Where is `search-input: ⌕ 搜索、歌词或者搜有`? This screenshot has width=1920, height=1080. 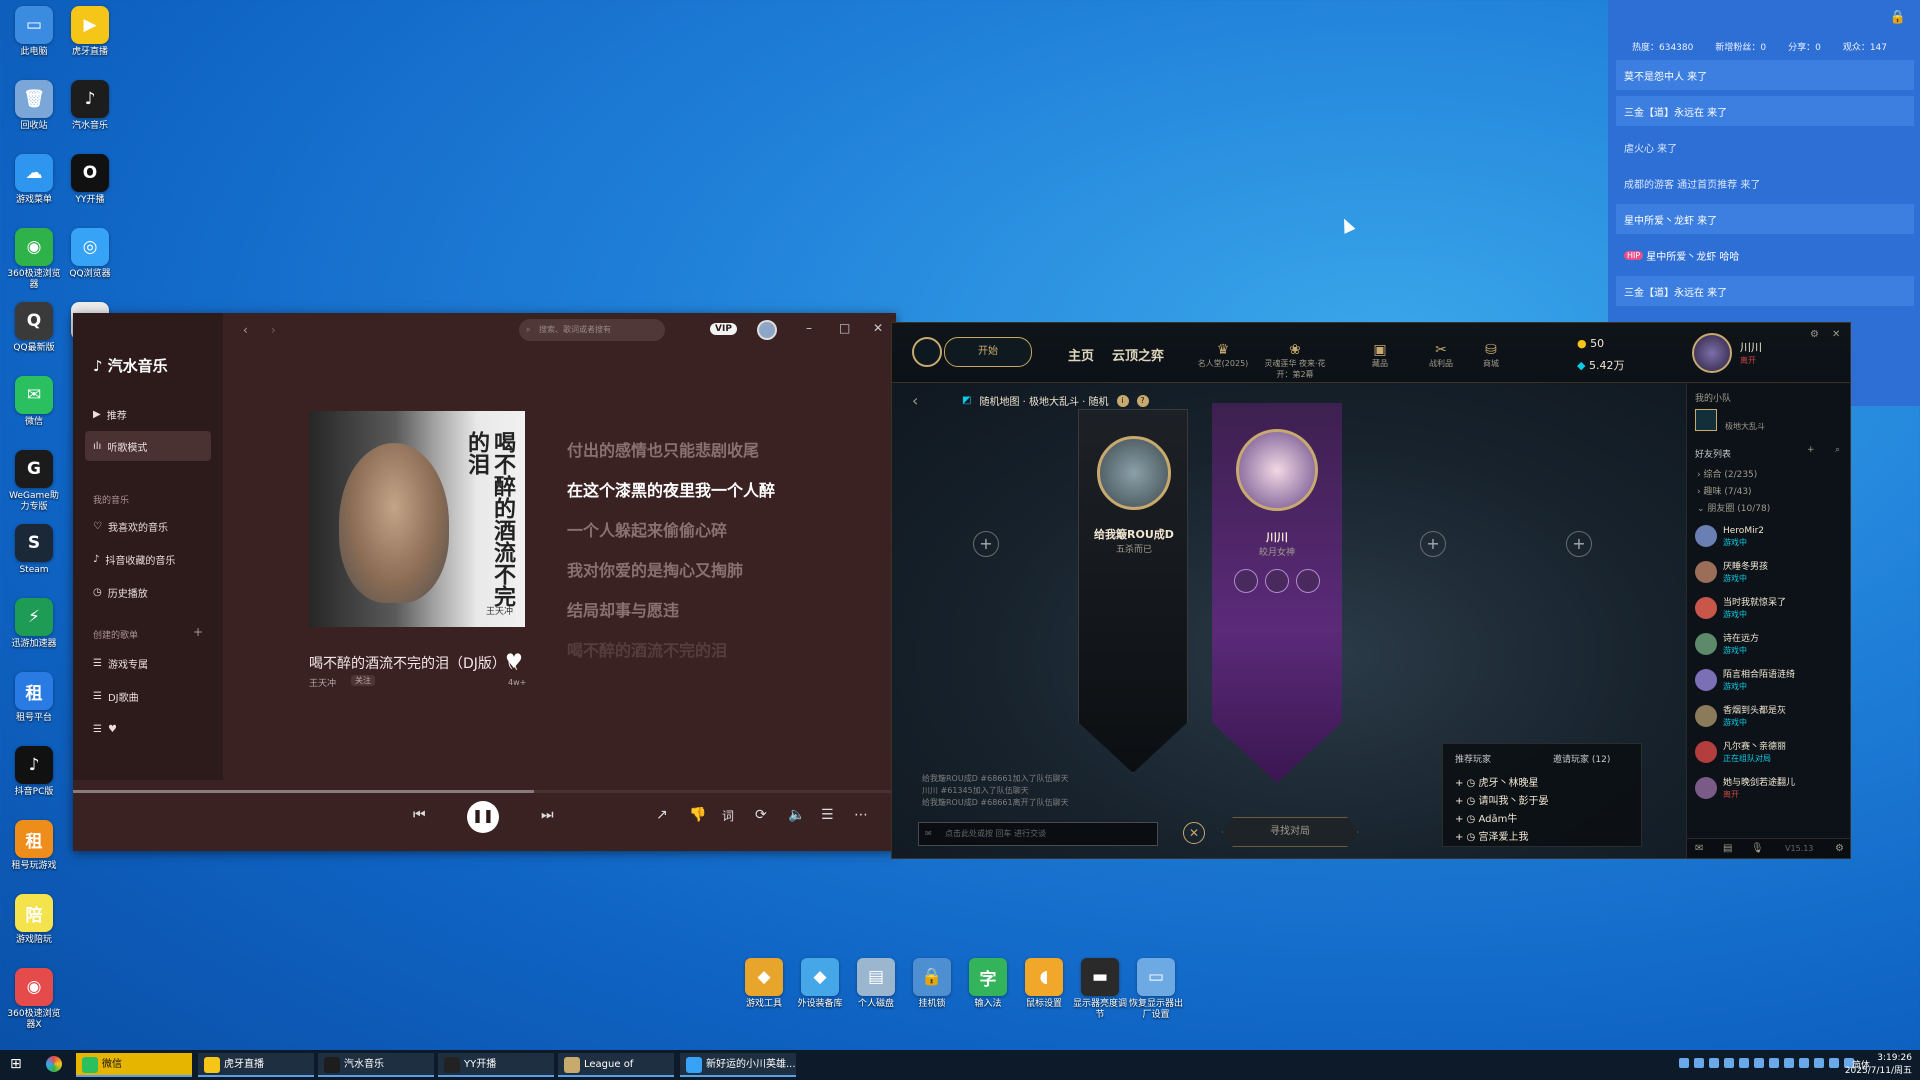
search-input: ⌕ 搜索、歌词或者搜有 is located at coordinates (592, 330).